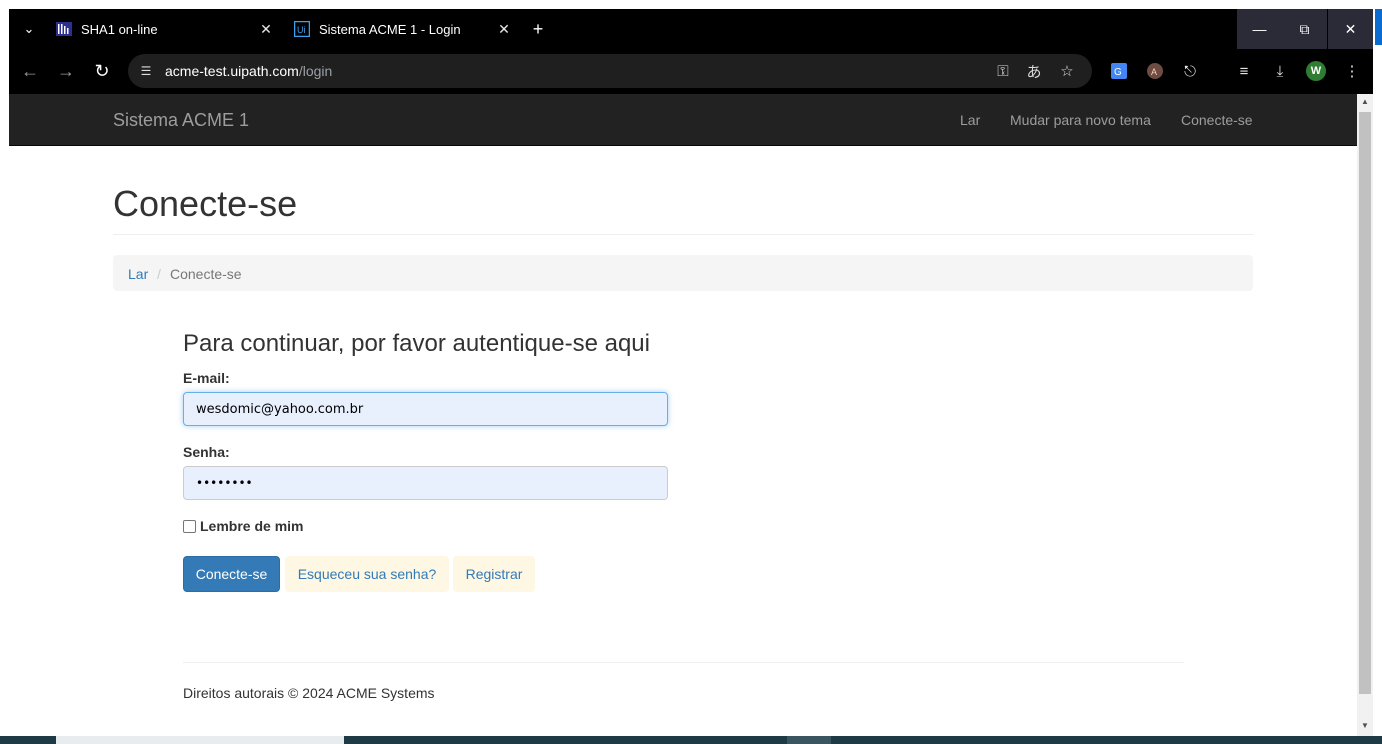 The width and height of the screenshot is (1382, 744). Describe the element at coordinates (189, 526) in the screenshot. I see `remember-me-checkbox` at that location.